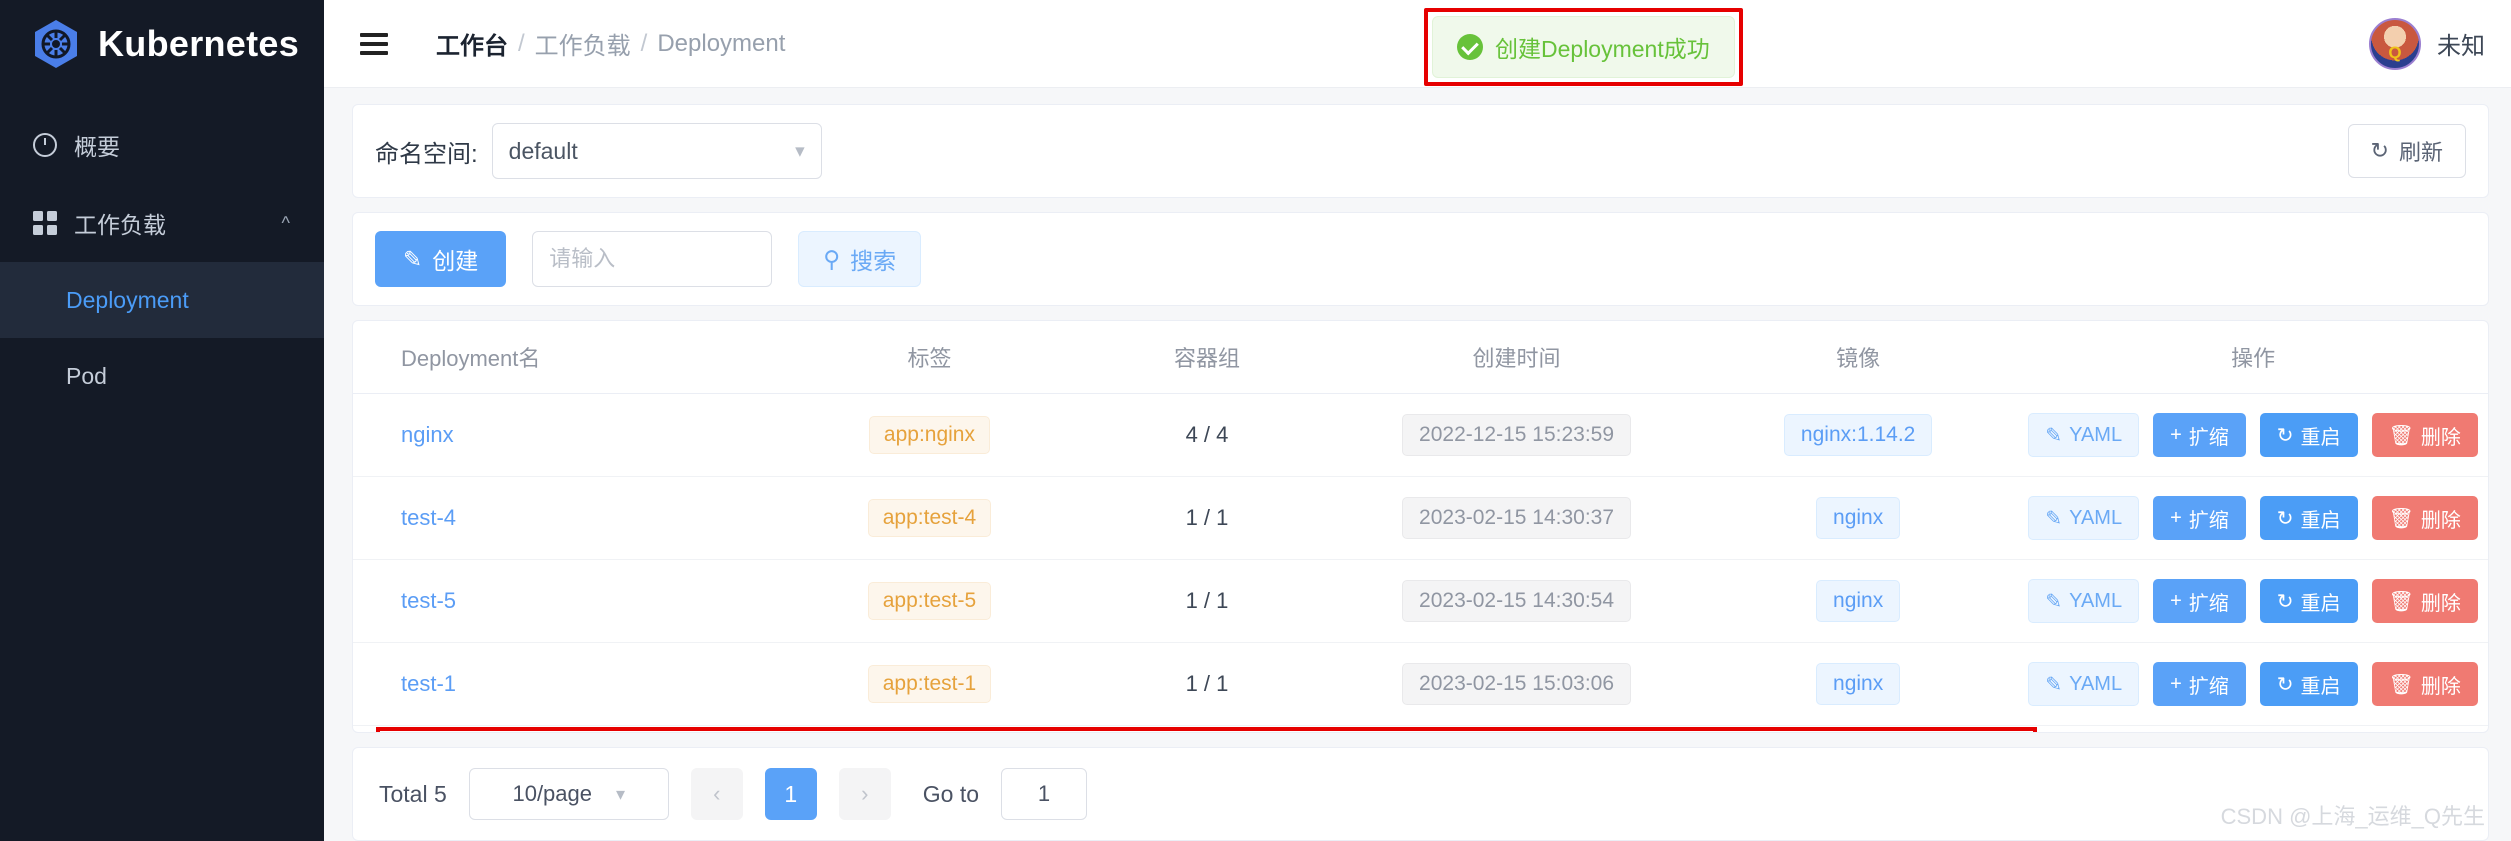 The image size is (2511, 841). What do you see at coordinates (951, 793) in the screenshot?
I see `goto-label: Go to` at bounding box center [951, 793].